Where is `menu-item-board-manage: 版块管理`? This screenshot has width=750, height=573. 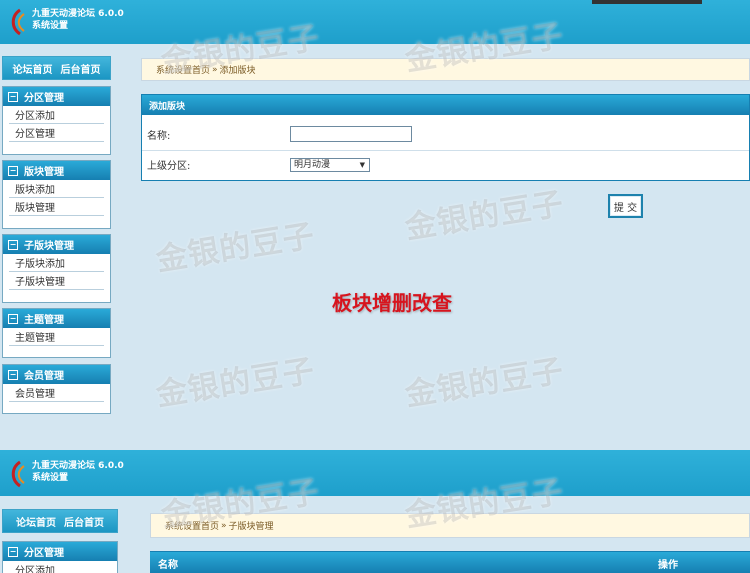
menu-item-board-manage: 版块管理 is located at coordinates (56, 207).